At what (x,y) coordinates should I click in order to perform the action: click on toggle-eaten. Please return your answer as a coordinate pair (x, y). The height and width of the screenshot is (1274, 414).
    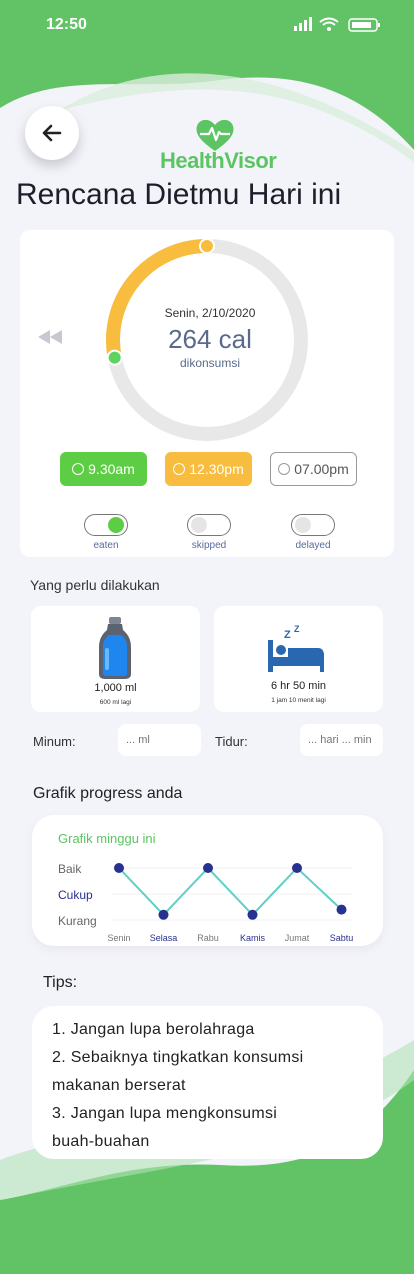
    Looking at the image, I should click on (106, 525).